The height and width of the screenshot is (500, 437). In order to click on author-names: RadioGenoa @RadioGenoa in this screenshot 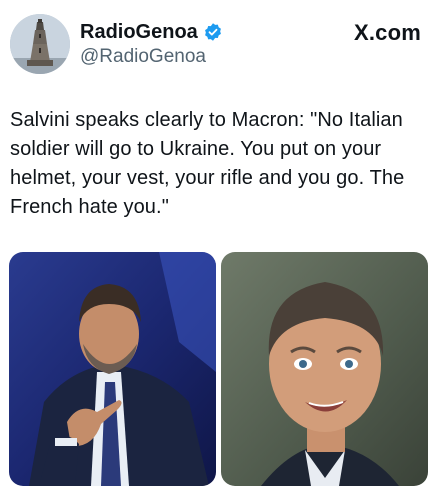, I will do `click(151, 44)`.